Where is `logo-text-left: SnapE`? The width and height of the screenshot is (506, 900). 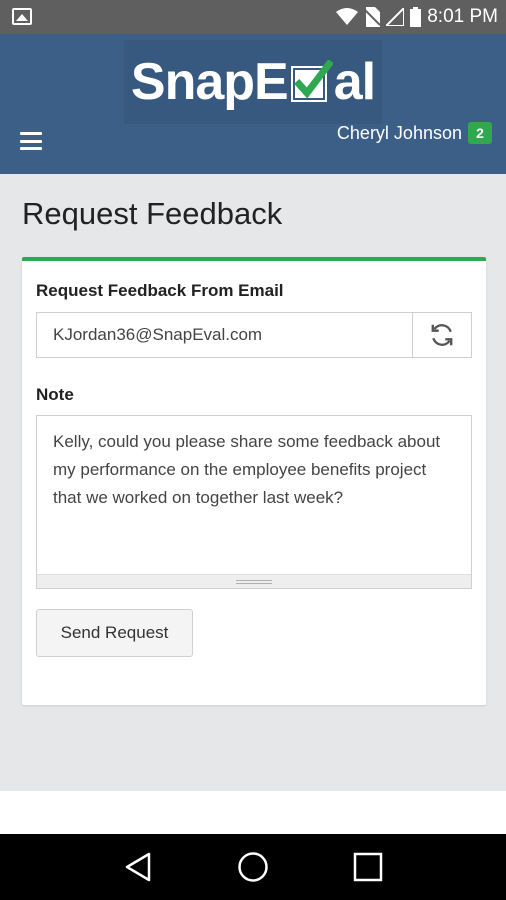
logo-text-left: SnapE is located at coordinates (209, 82).